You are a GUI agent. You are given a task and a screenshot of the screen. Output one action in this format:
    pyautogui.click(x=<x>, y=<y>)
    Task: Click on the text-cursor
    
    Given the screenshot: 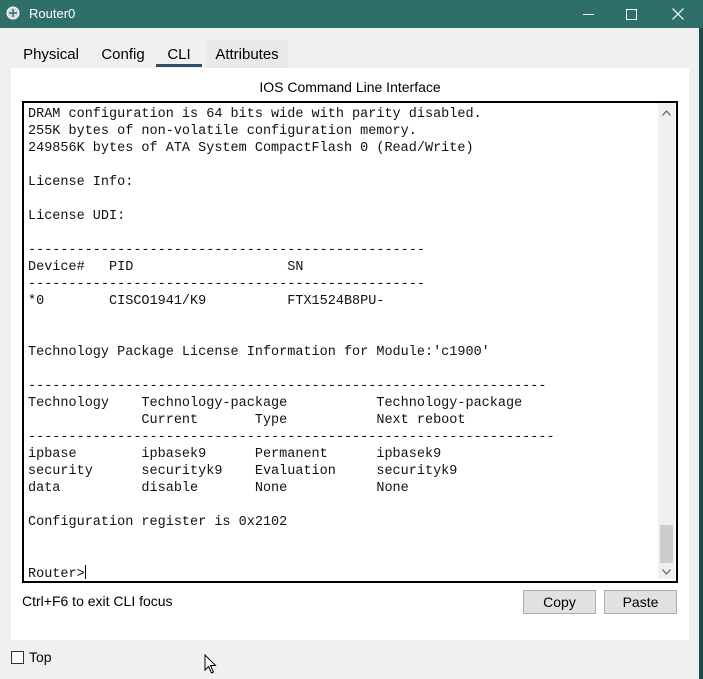 What is the action you would take?
    pyautogui.click(x=85, y=572)
    